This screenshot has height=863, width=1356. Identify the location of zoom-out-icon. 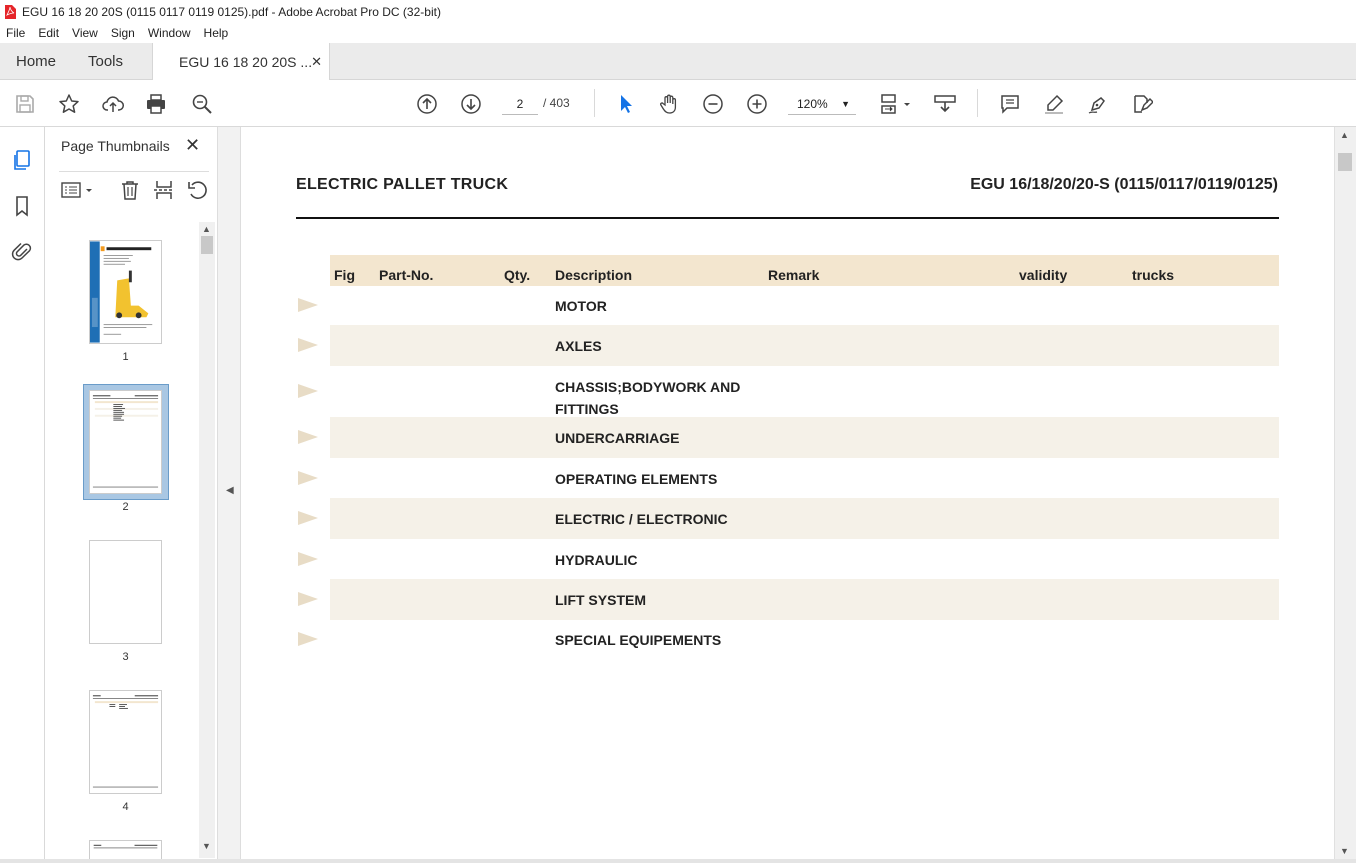
(713, 104).